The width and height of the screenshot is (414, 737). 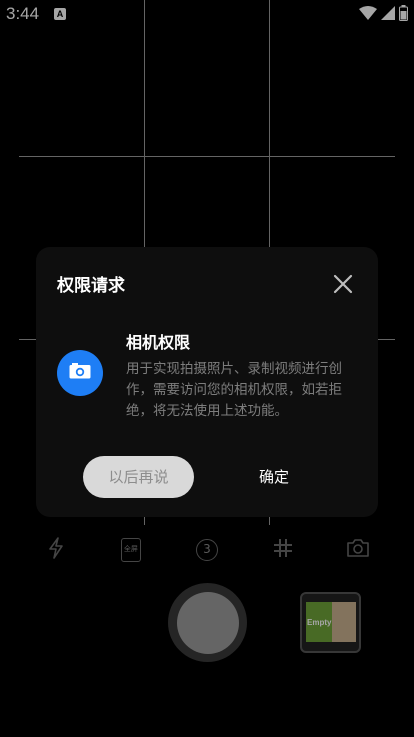 I want to click on close-button, so click(x=343, y=284).